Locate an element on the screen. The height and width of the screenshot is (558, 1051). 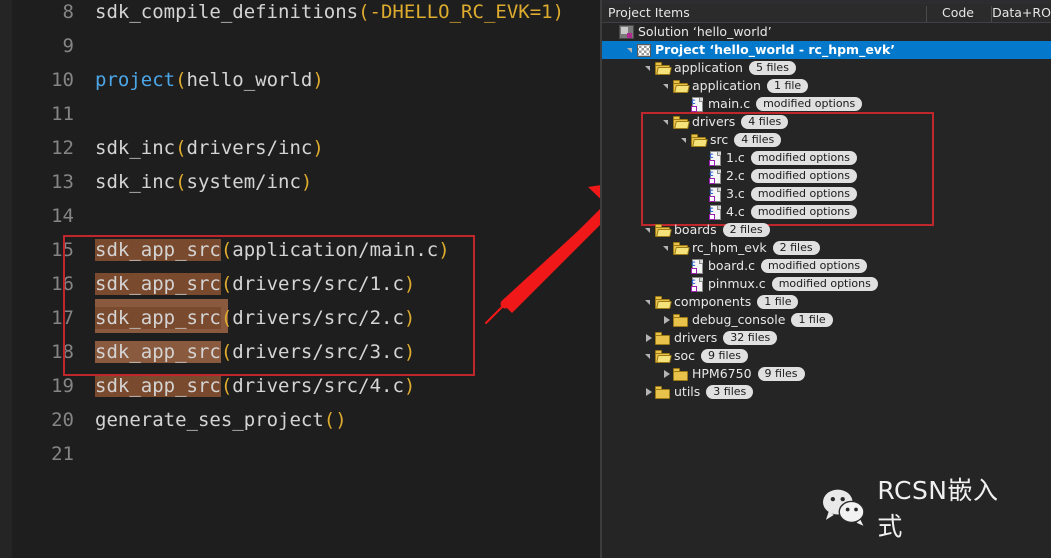
tree-row-label: 1.c is located at coordinates (735, 157).